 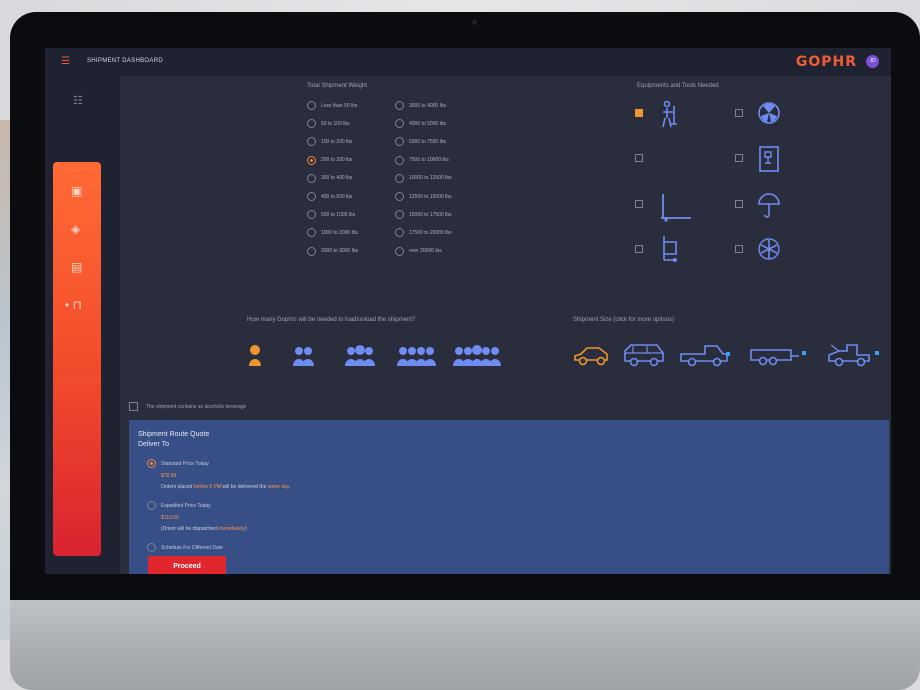 What do you see at coordinates (826, 62) in the screenshot?
I see `brand-logo: GOPHR` at bounding box center [826, 62].